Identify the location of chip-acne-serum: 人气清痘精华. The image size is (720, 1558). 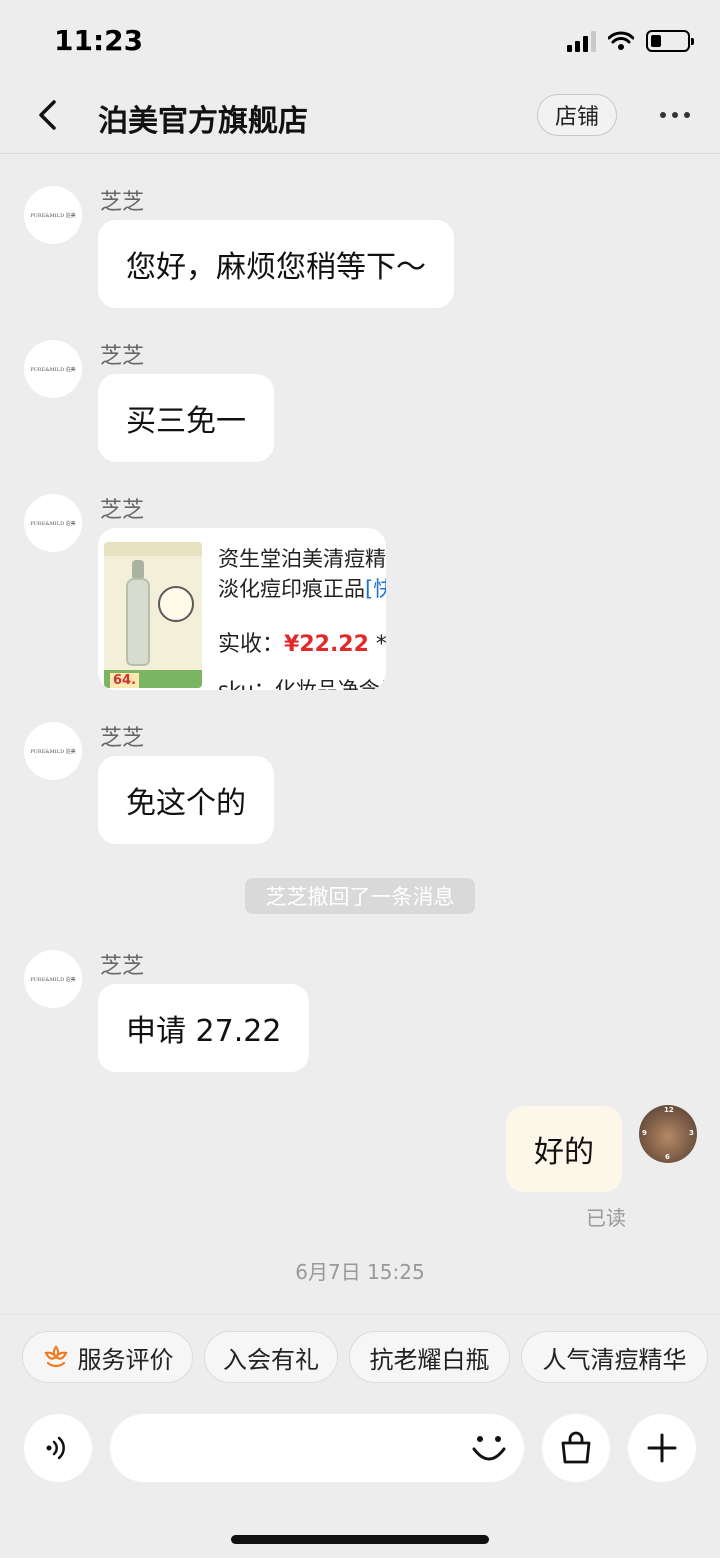
(614, 1357).